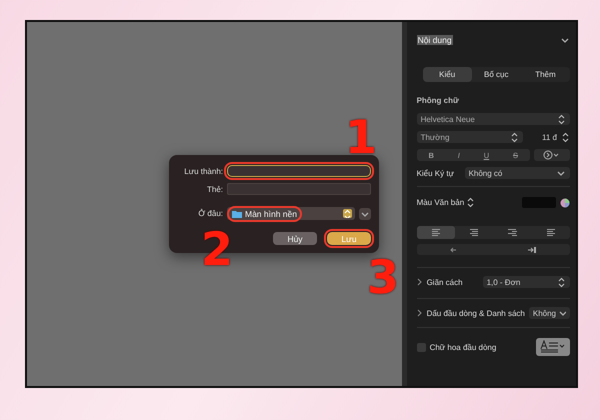 This screenshot has width=600, height=420. I want to click on folder-icon, so click(237, 214).